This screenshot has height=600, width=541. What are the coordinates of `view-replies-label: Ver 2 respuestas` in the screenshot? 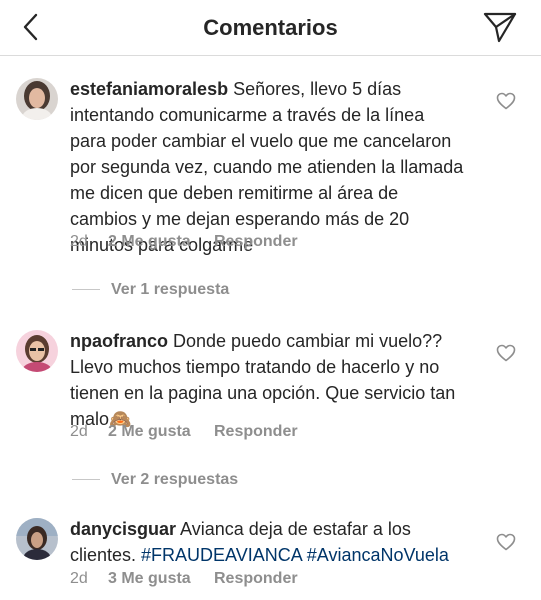 It's located at (175, 479).